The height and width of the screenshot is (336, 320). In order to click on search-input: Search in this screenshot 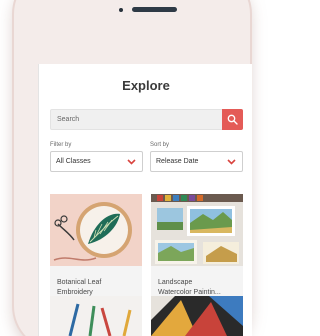, I will do `click(68, 119)`.